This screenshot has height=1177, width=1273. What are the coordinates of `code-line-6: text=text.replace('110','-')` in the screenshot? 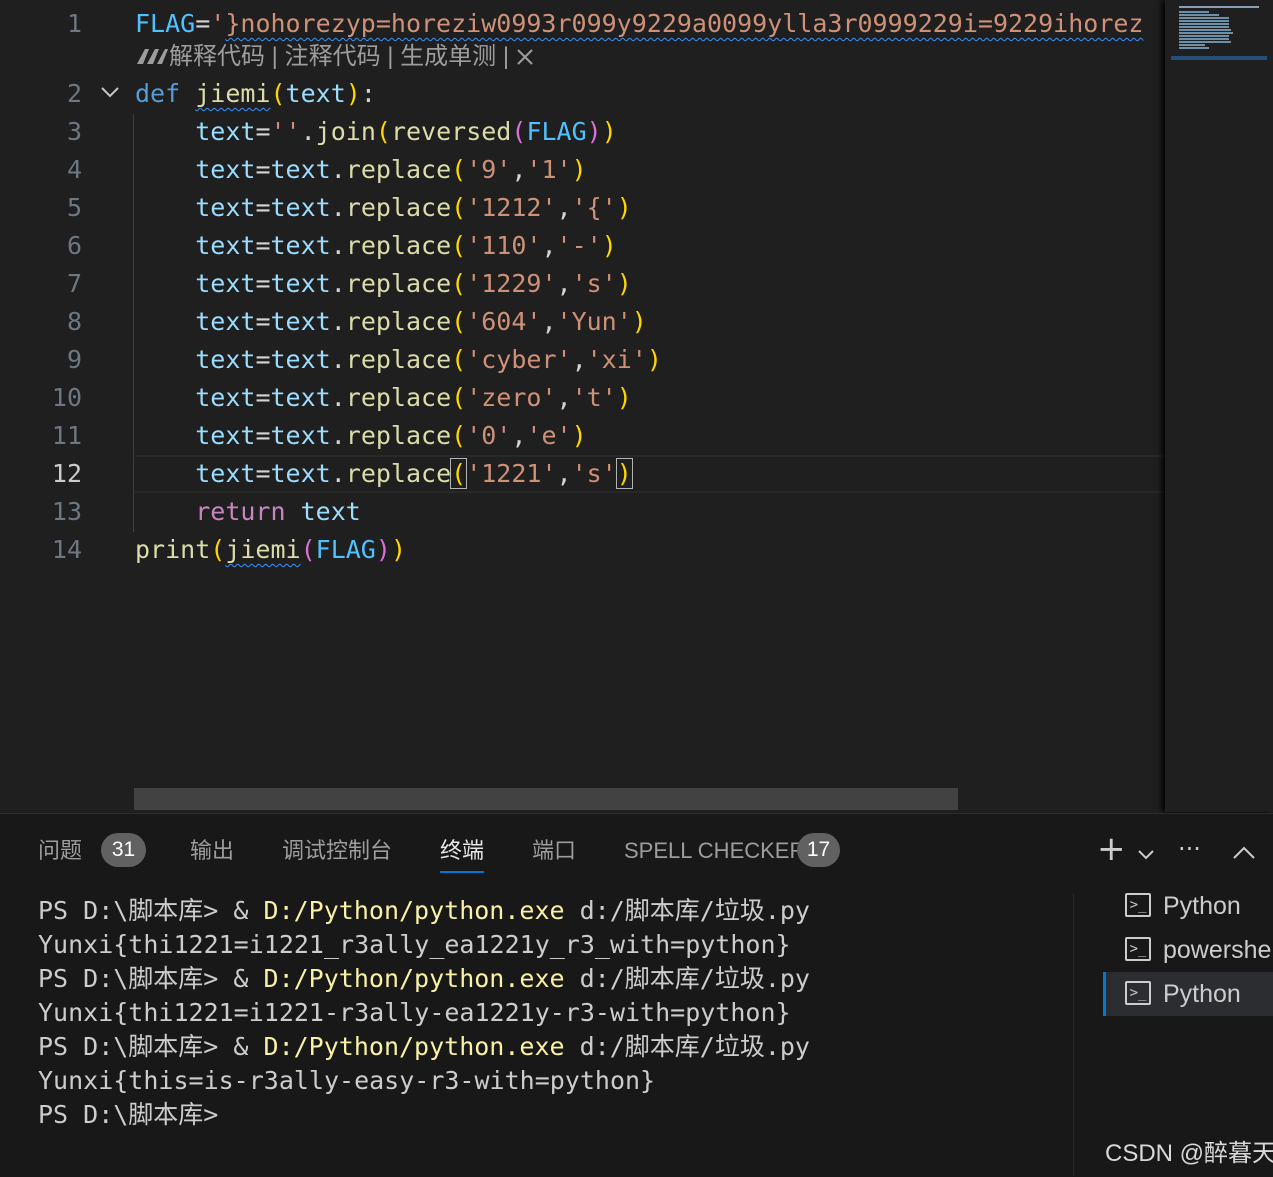 It's located at (406, 245).